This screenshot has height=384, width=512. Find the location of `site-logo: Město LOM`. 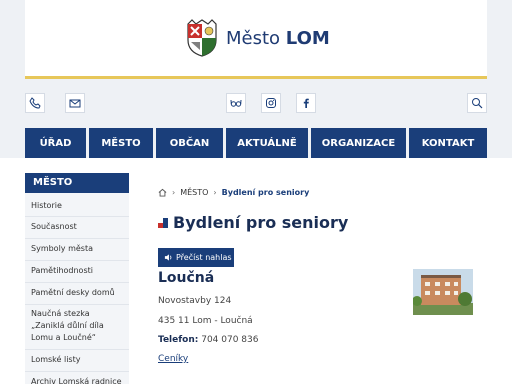

site-logo: Město LOM is located at coordinates (257, 38).